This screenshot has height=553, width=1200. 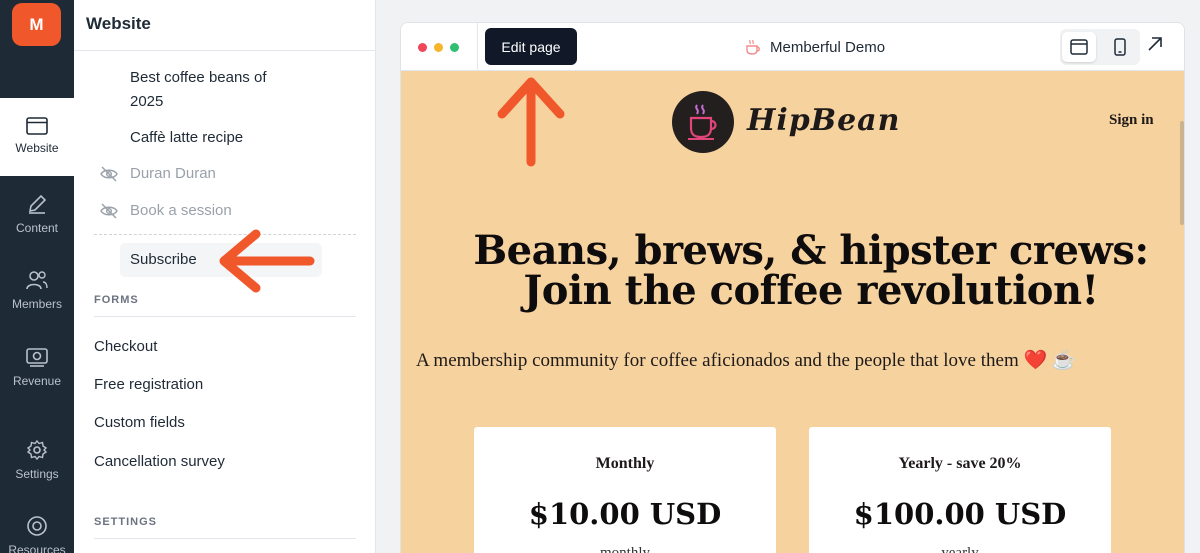 What do you see at coordinates (960, 549) in the screenshot?
I see `plan-period: yearly` at bounding box center [960, 549].